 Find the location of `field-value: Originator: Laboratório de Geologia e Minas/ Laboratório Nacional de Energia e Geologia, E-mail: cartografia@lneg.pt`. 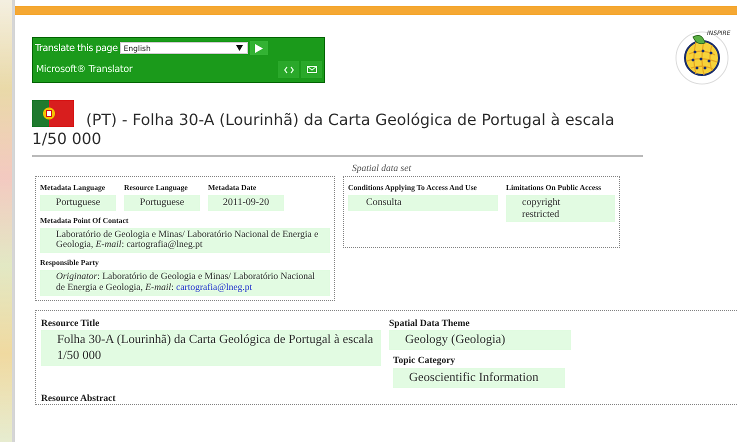

field-value: Originator: Laboratório de Geologia e Minas/ Laboratório Nacional de Energia e Geologia, E-mail: cartografia@lneg.pt is located at coordinates (185, 283).